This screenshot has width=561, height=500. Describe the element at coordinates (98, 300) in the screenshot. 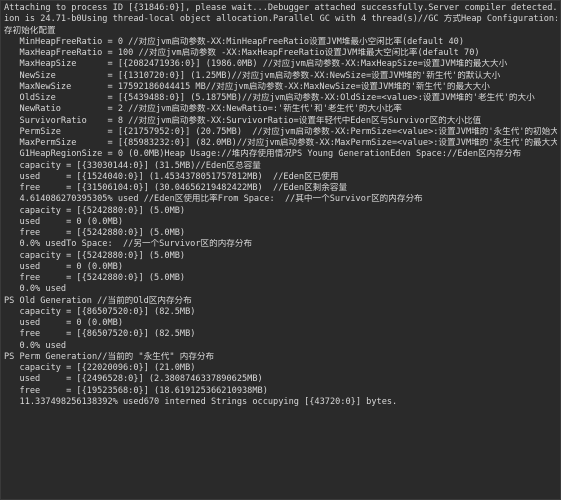

I see `console-line: PS Old Generation //当前的Old区内存分布` at that location.